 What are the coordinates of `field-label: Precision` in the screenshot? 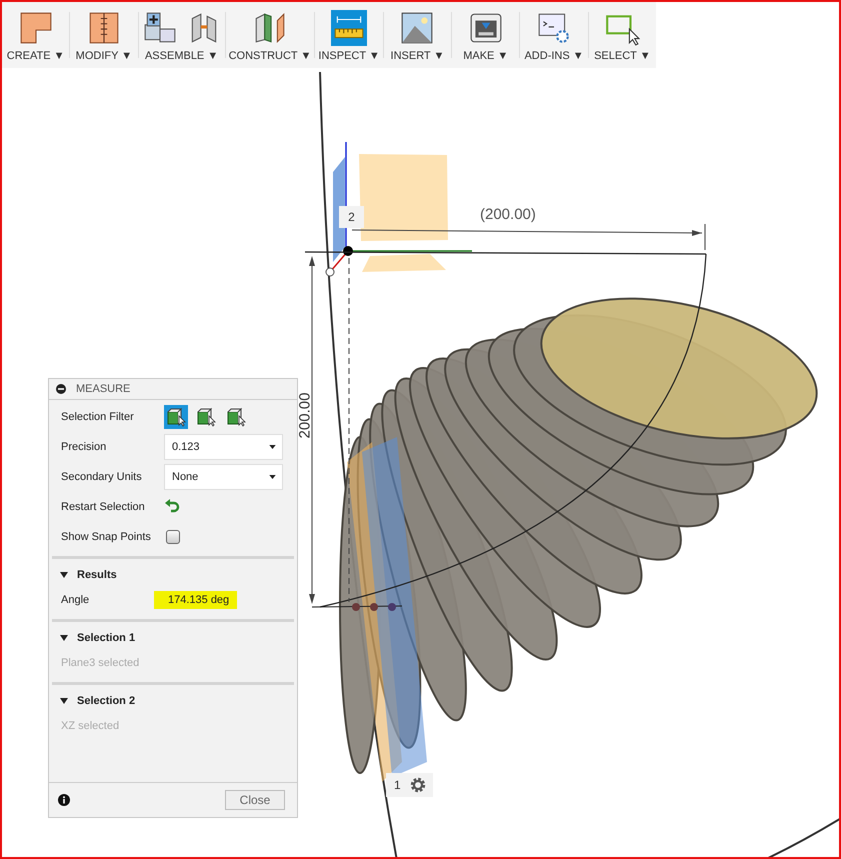 It's located at (84, 447).